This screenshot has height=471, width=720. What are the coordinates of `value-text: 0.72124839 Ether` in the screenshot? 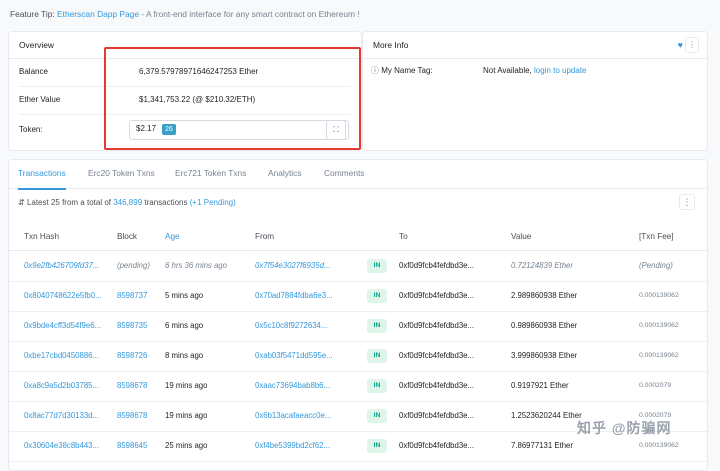 It's located at (542, 265).